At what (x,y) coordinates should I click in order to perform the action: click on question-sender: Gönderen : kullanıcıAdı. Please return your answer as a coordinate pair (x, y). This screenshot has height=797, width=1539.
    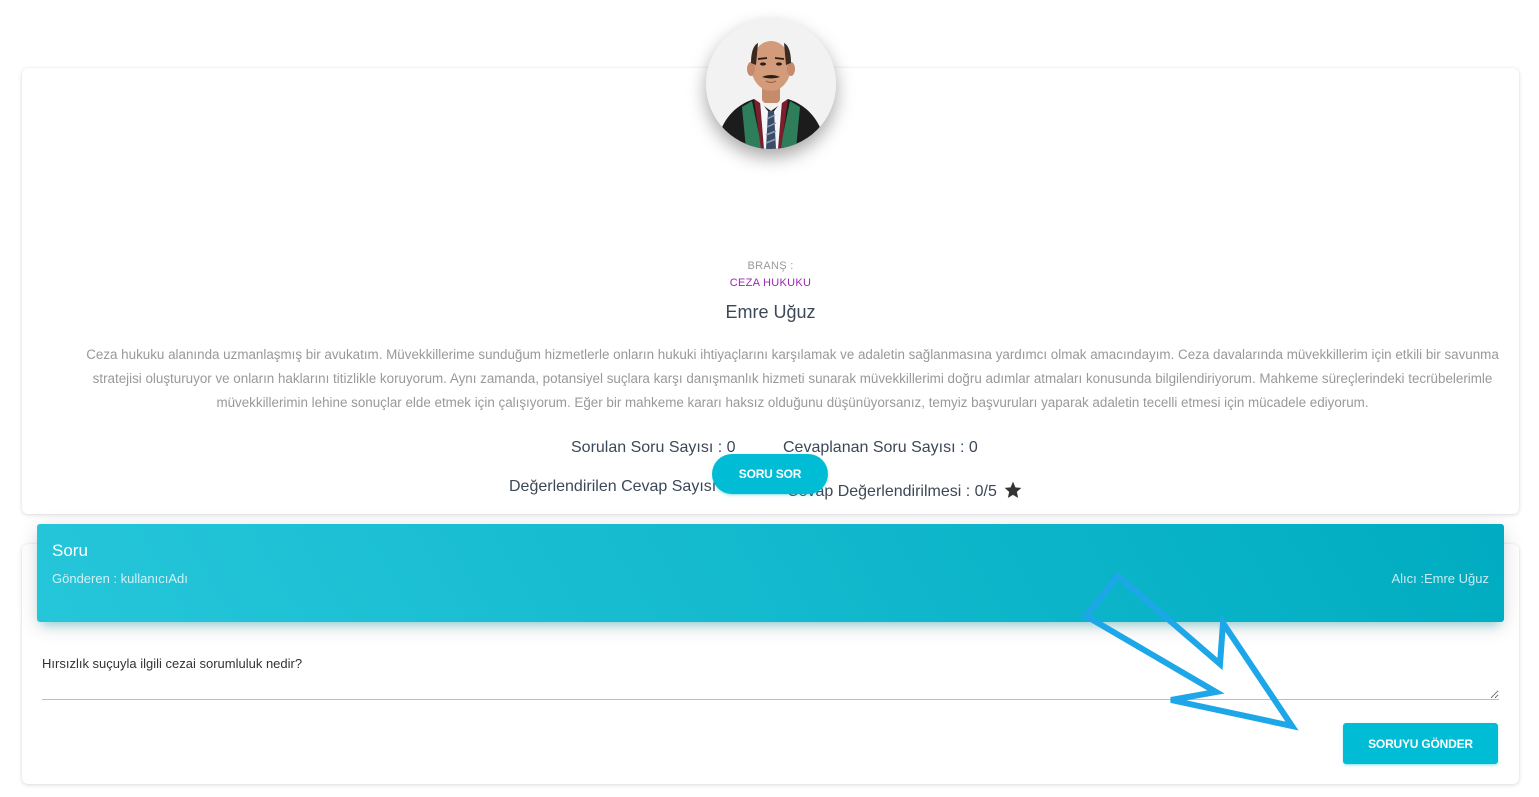
    Looking at the image, I should click on (120, 578).